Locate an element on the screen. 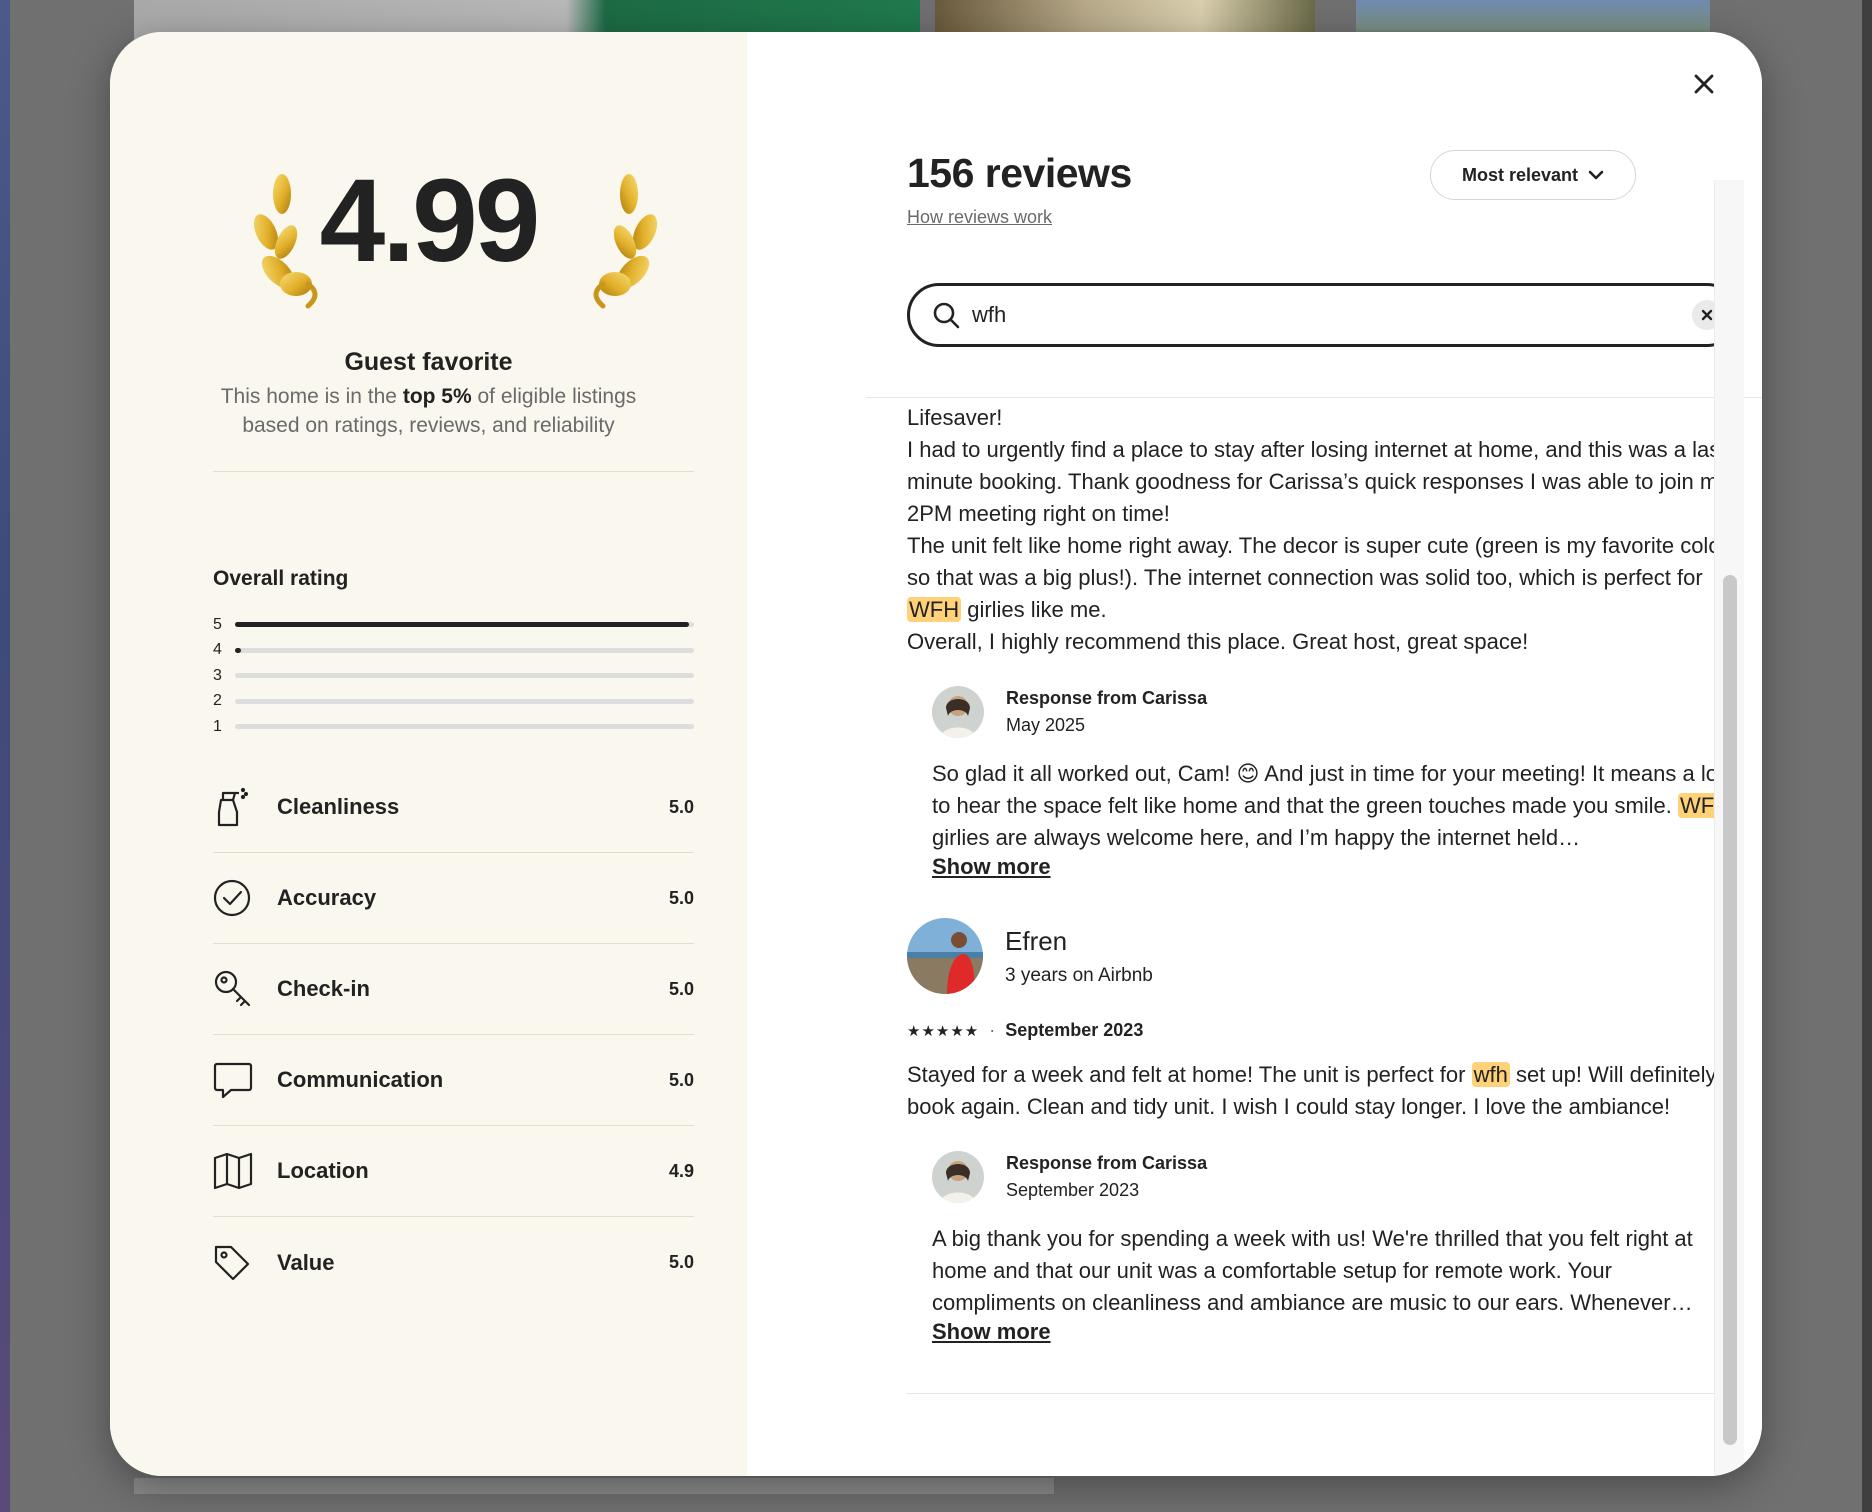 The image size is (1872, 1512). category-label: Location is located at coordinates (323, 1170).